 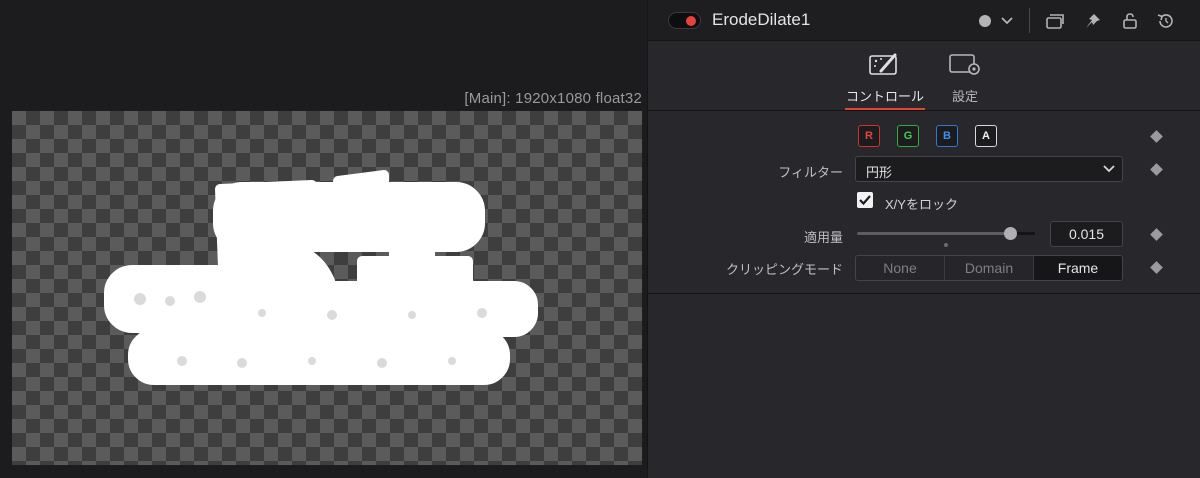 I want to click on node-title: ErodeDilate1, so click(x=761, y=19).